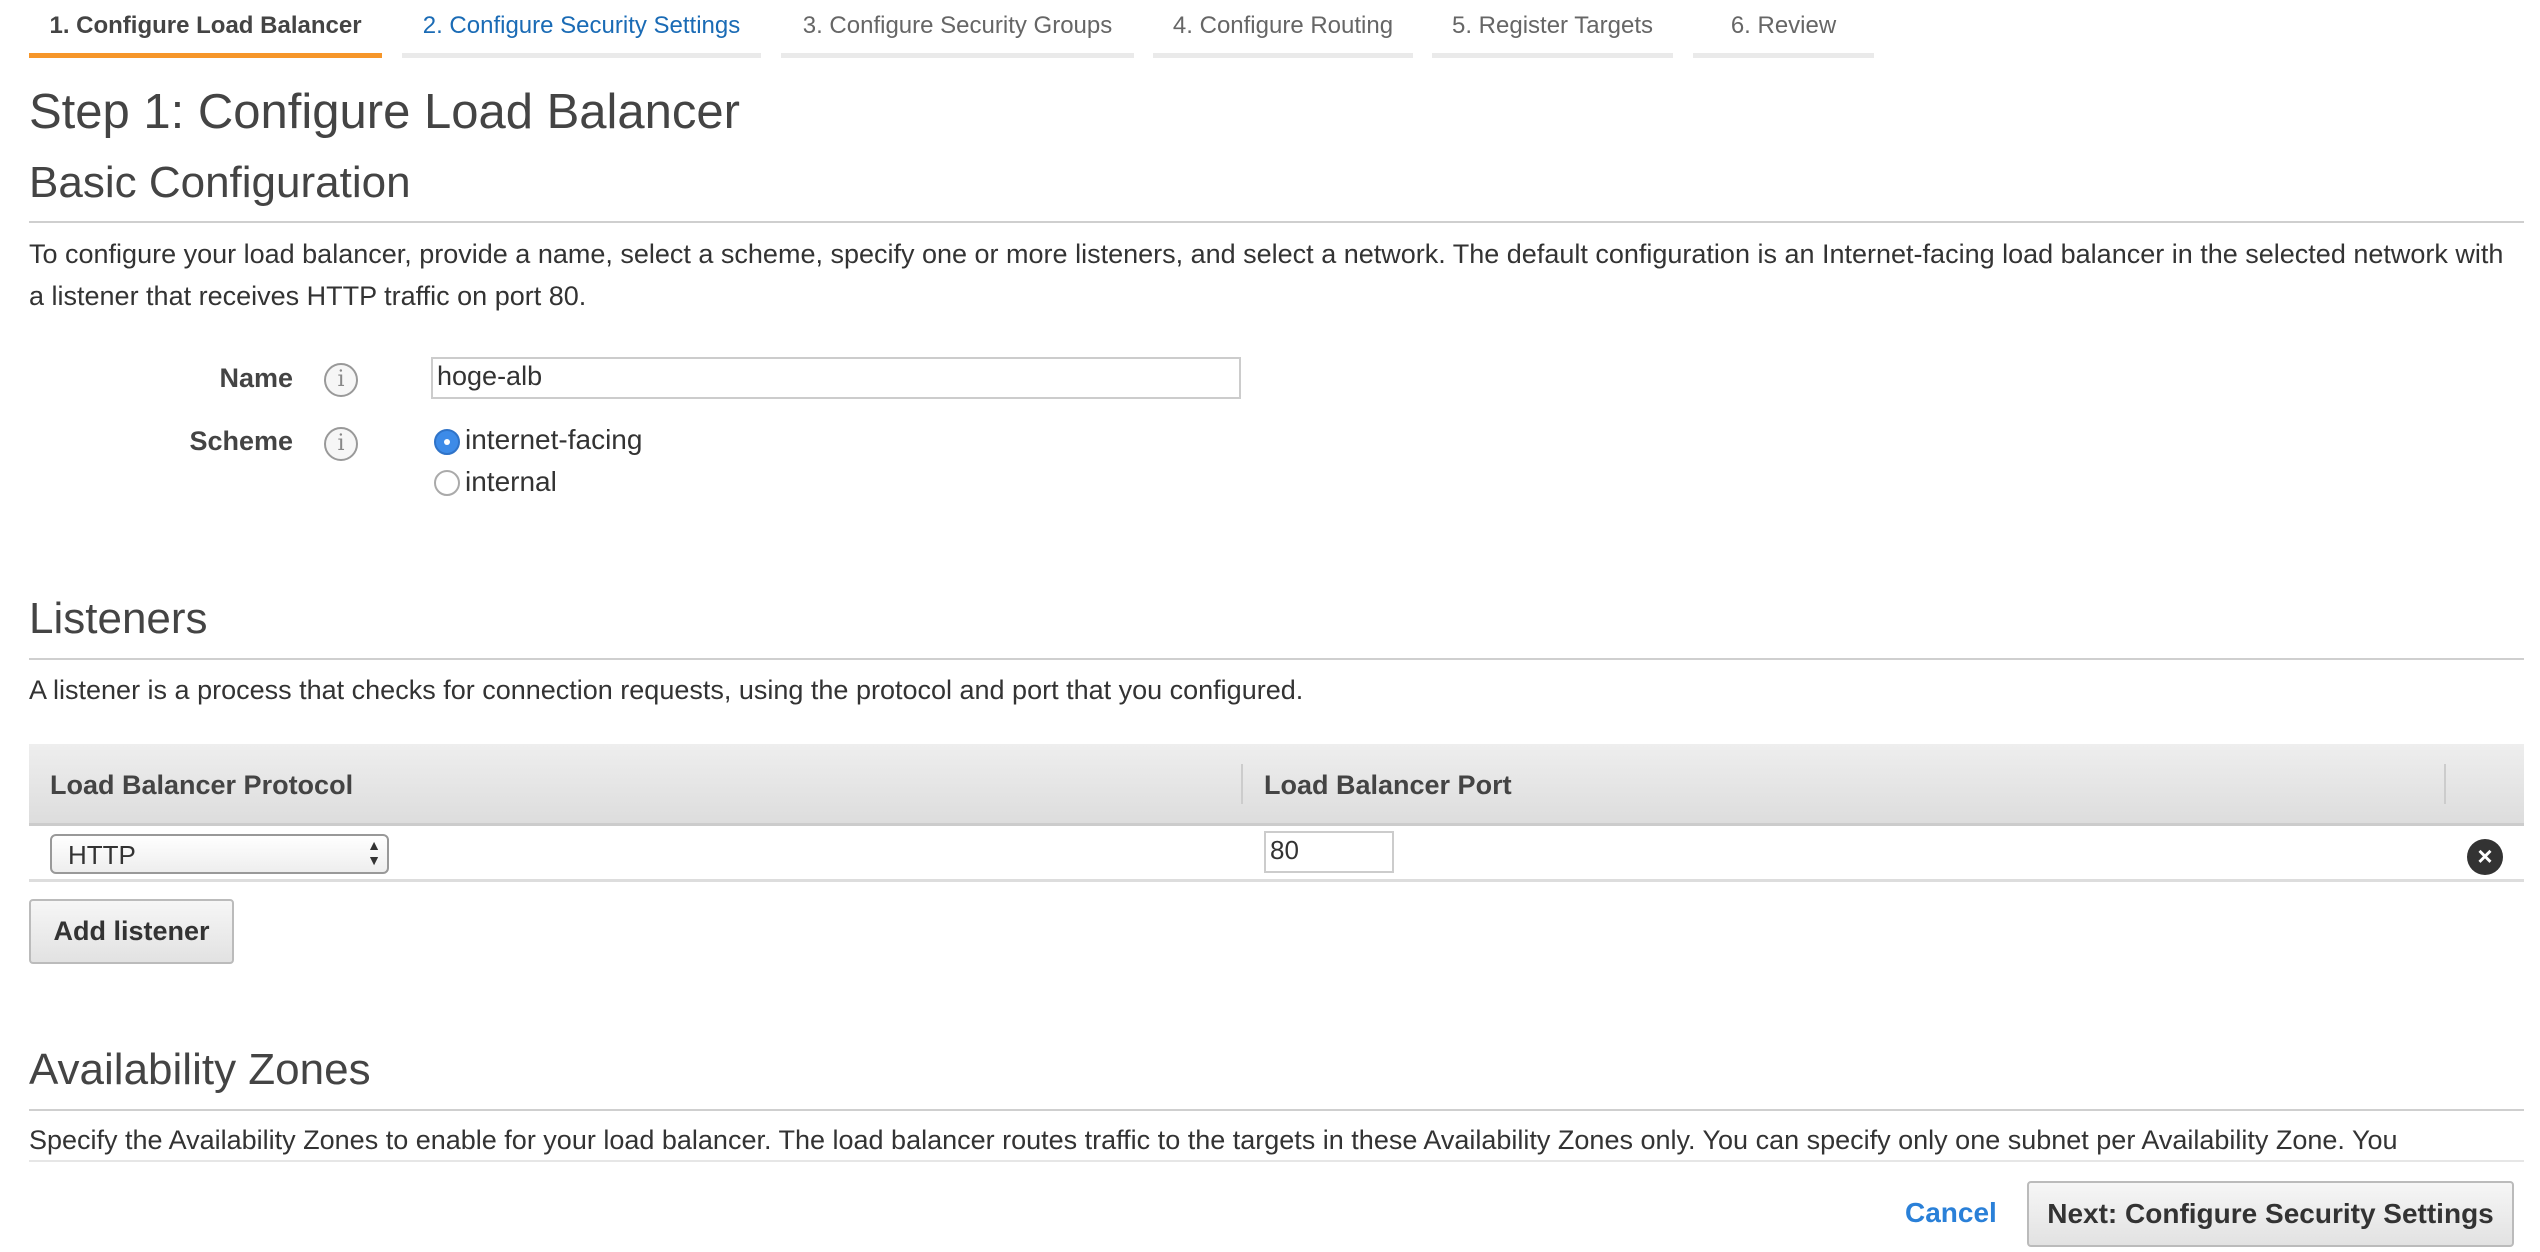 The width and height of the screenshot is (2540, 1252). Describe the element at coordinates (1552, 29) in the screenshot. I see `tab-register-targets: 5. Register Targets` at that location.